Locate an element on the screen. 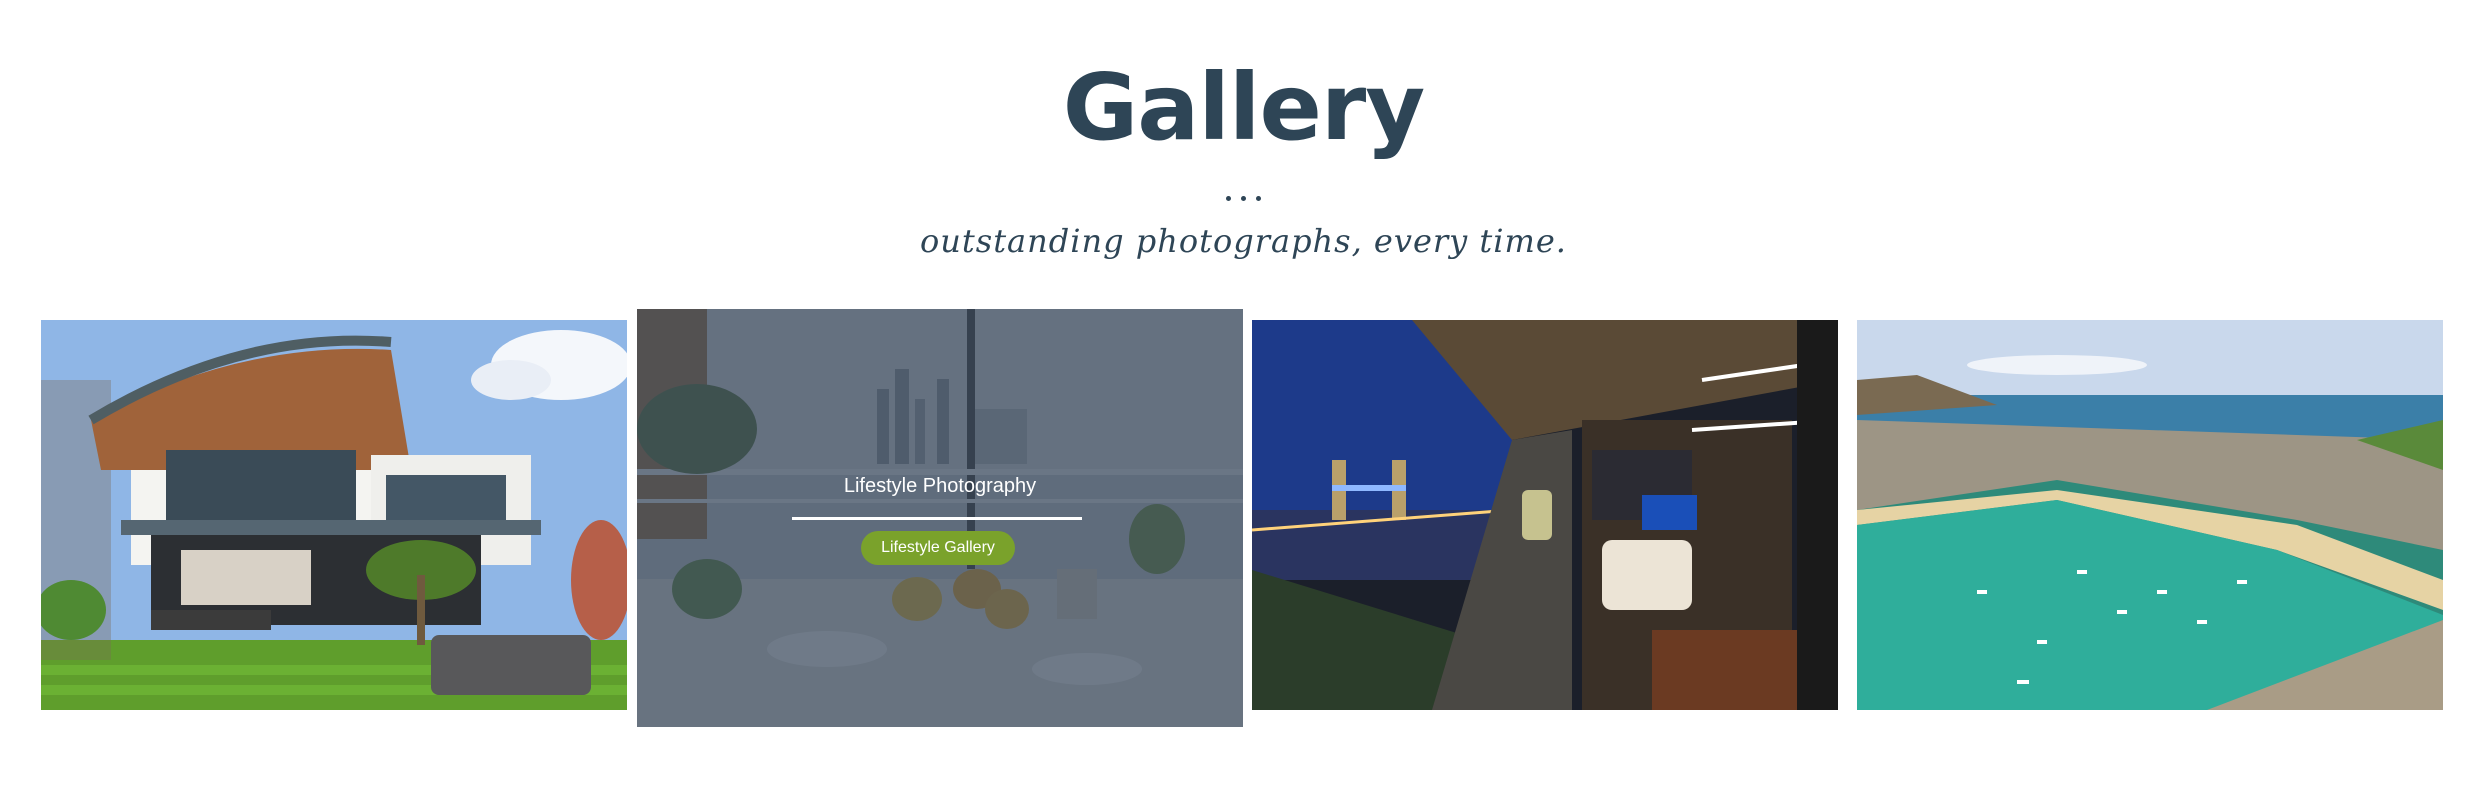  overlay-divider is located at coordinates (937, 518).